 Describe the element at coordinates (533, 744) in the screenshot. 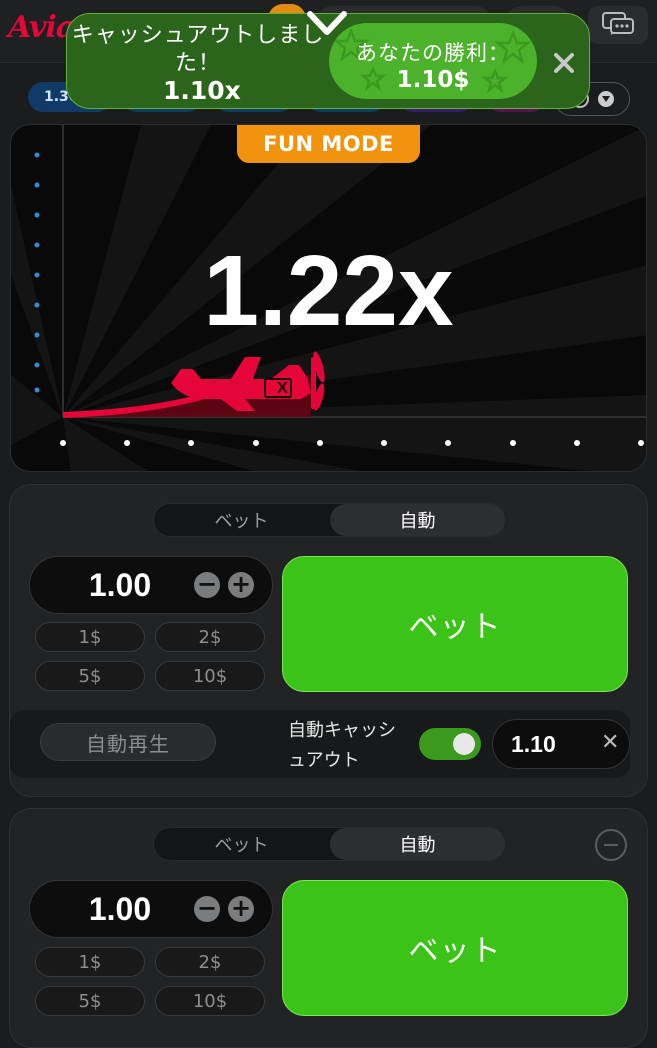

I see `auto-cashout-value: 1.10` at that location.